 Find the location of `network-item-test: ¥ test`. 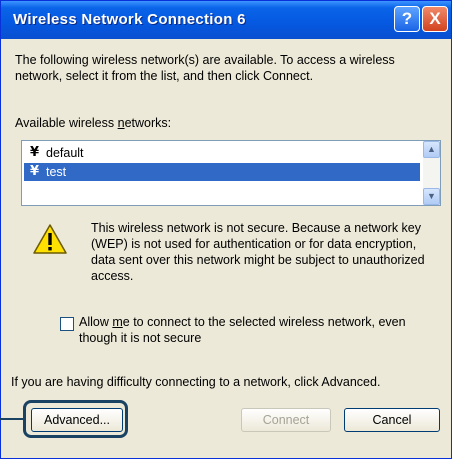

network-item-test: ¥ test is located at coordinates (222, 172).